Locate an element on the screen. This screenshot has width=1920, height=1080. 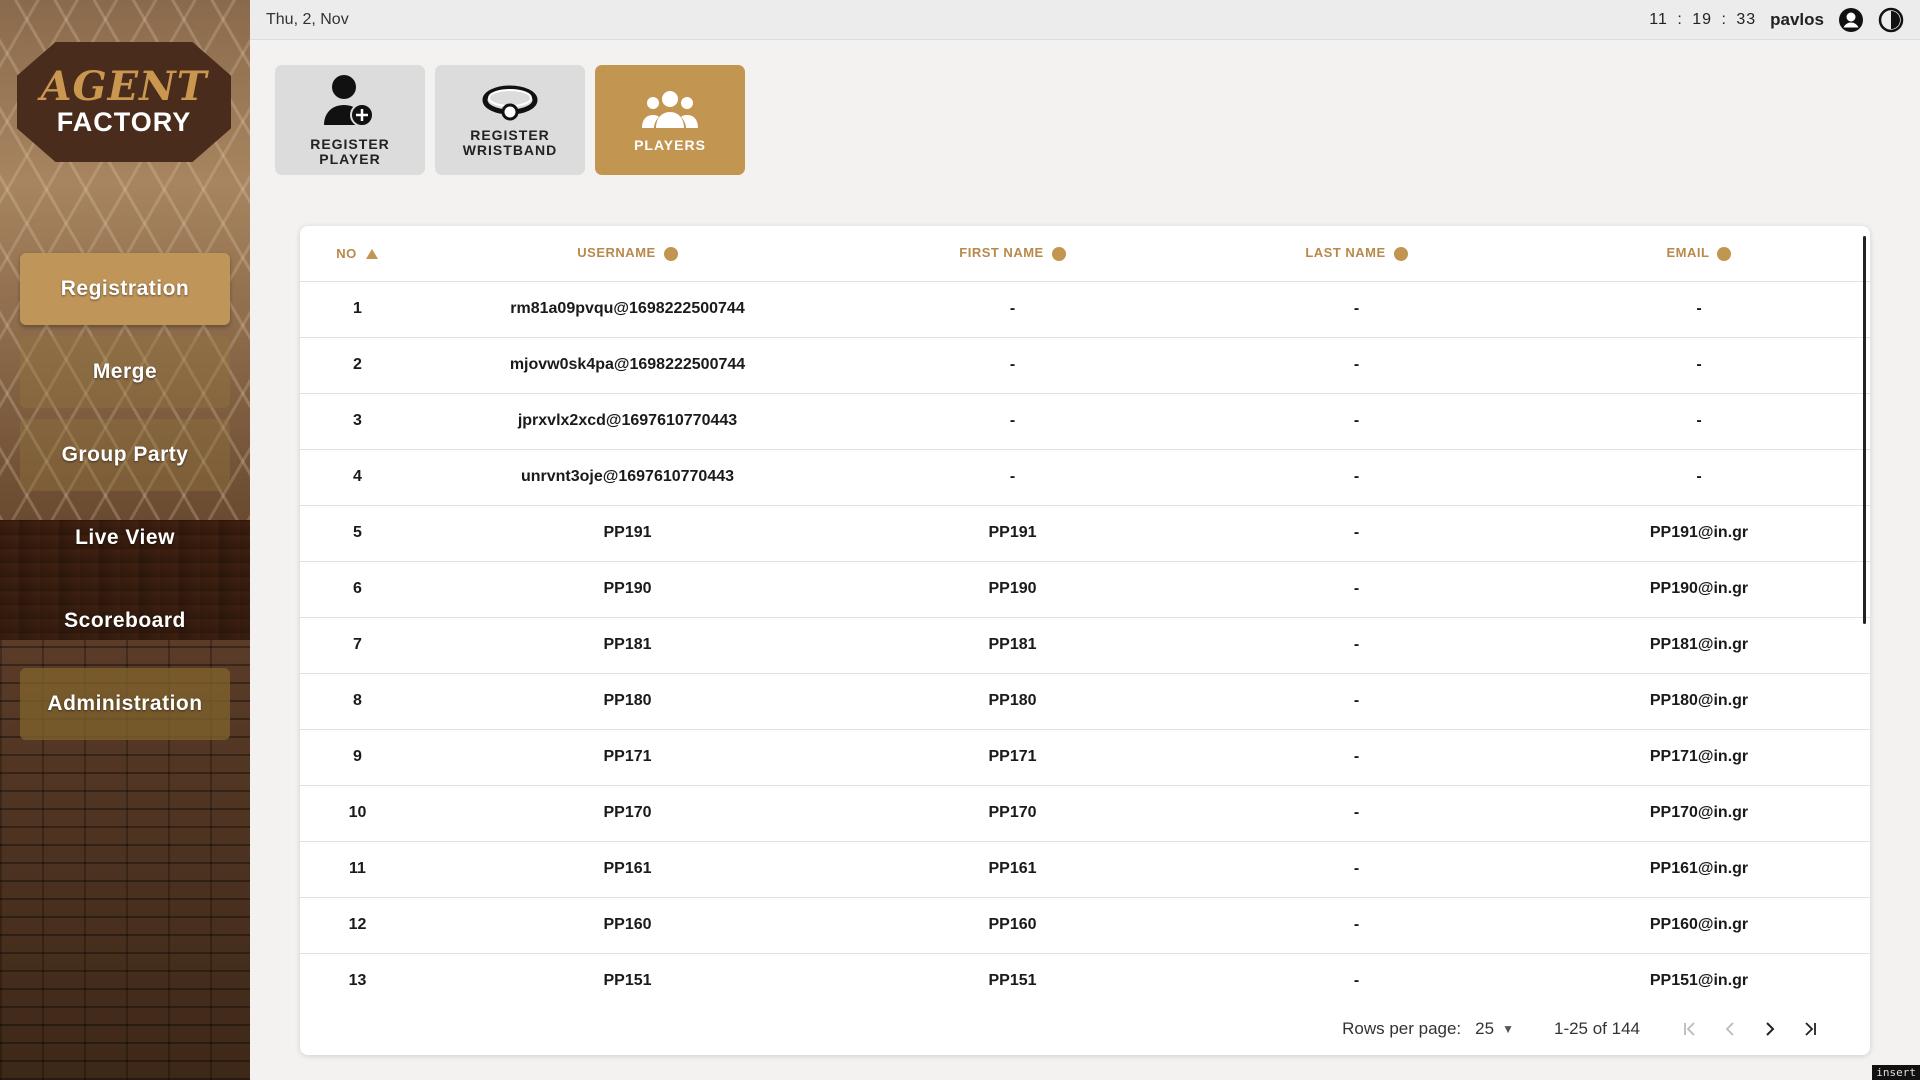
register-wristband-button: REGISTER WRISTBAND is located at coordinates (510, 120).